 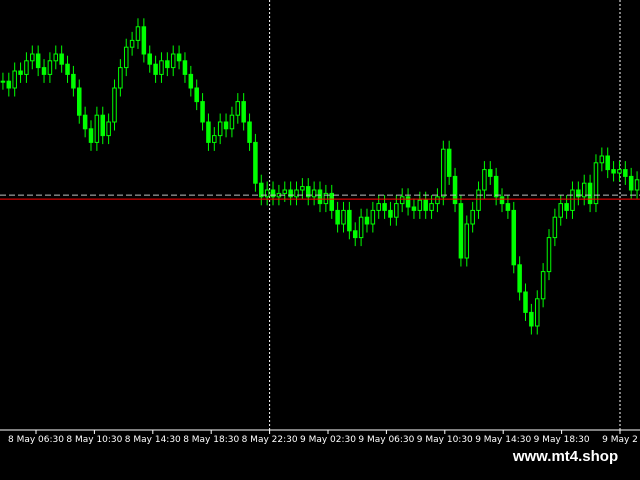 I want to click on time-axis-label: 8 May 06:30, so click(x=36, y=440).